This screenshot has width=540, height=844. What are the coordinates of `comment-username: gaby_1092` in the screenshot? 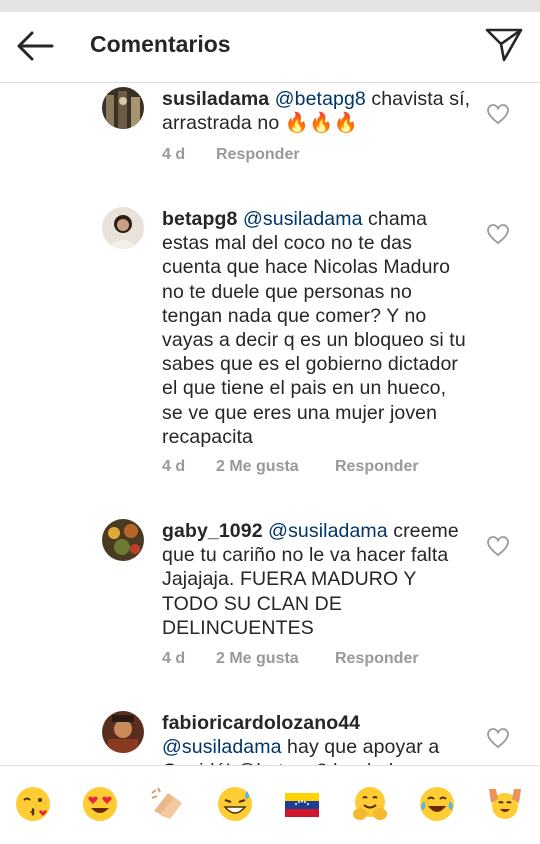 It's located at (212, 531).